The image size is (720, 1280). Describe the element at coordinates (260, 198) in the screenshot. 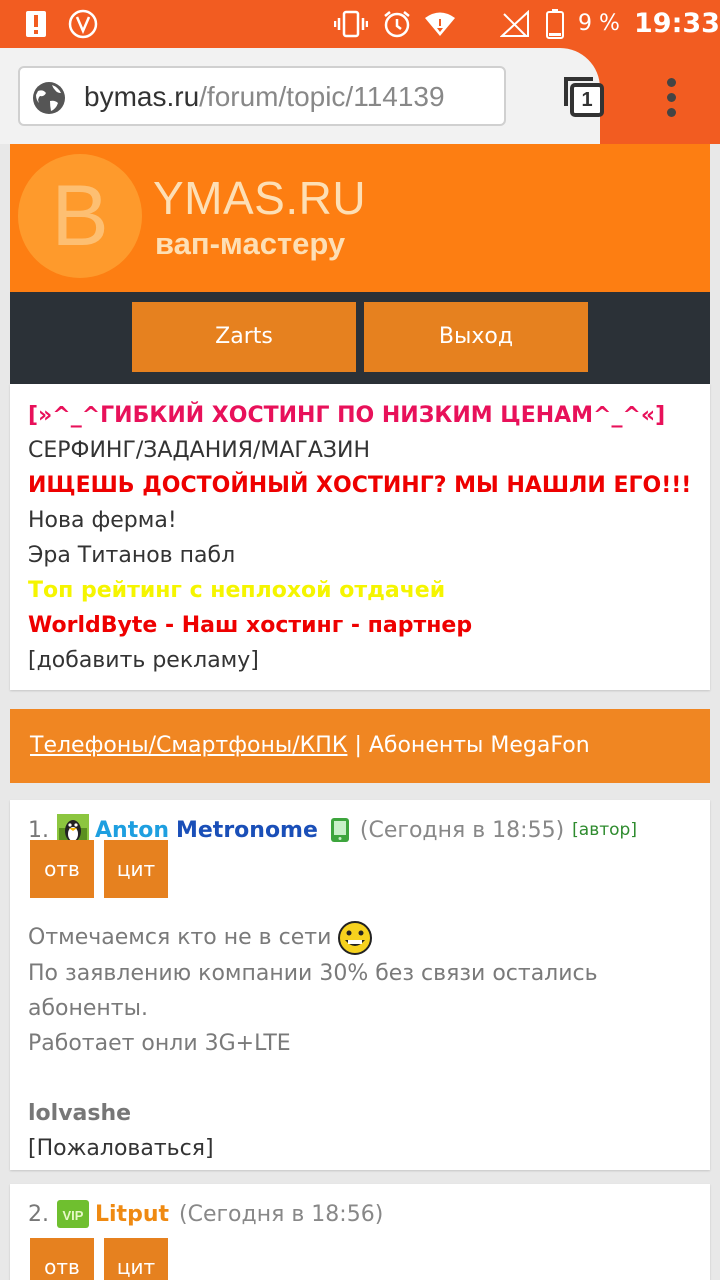

I see `logo-title: YMAS.RU` at that location.